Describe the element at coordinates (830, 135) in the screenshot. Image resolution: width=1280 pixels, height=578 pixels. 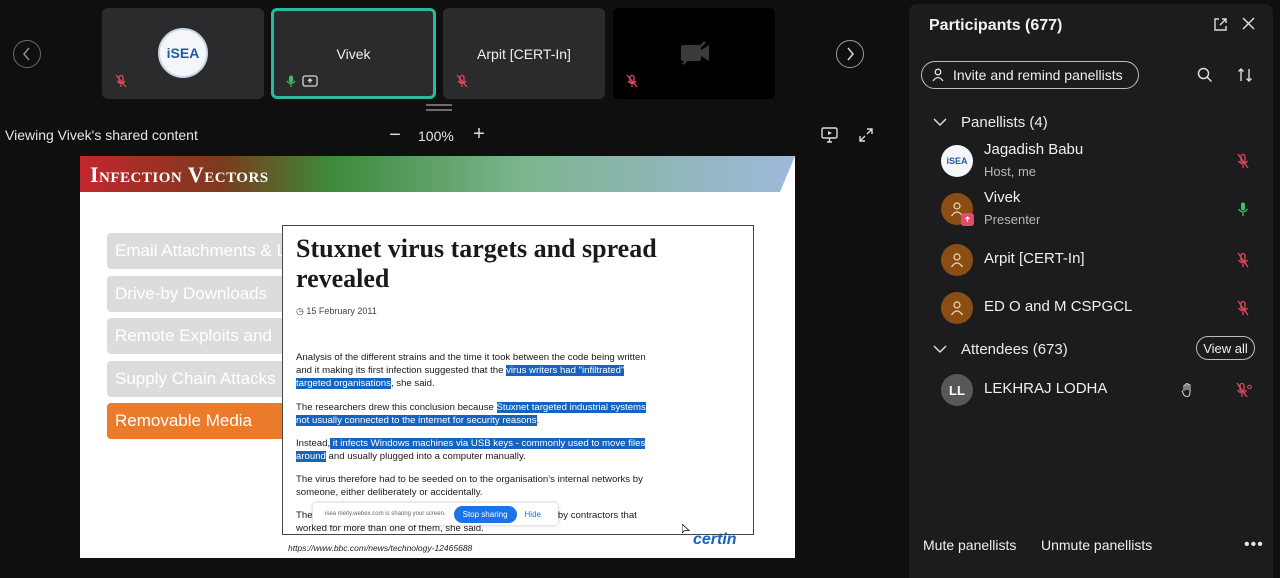
I see `annotate-screen-icon` at that location.